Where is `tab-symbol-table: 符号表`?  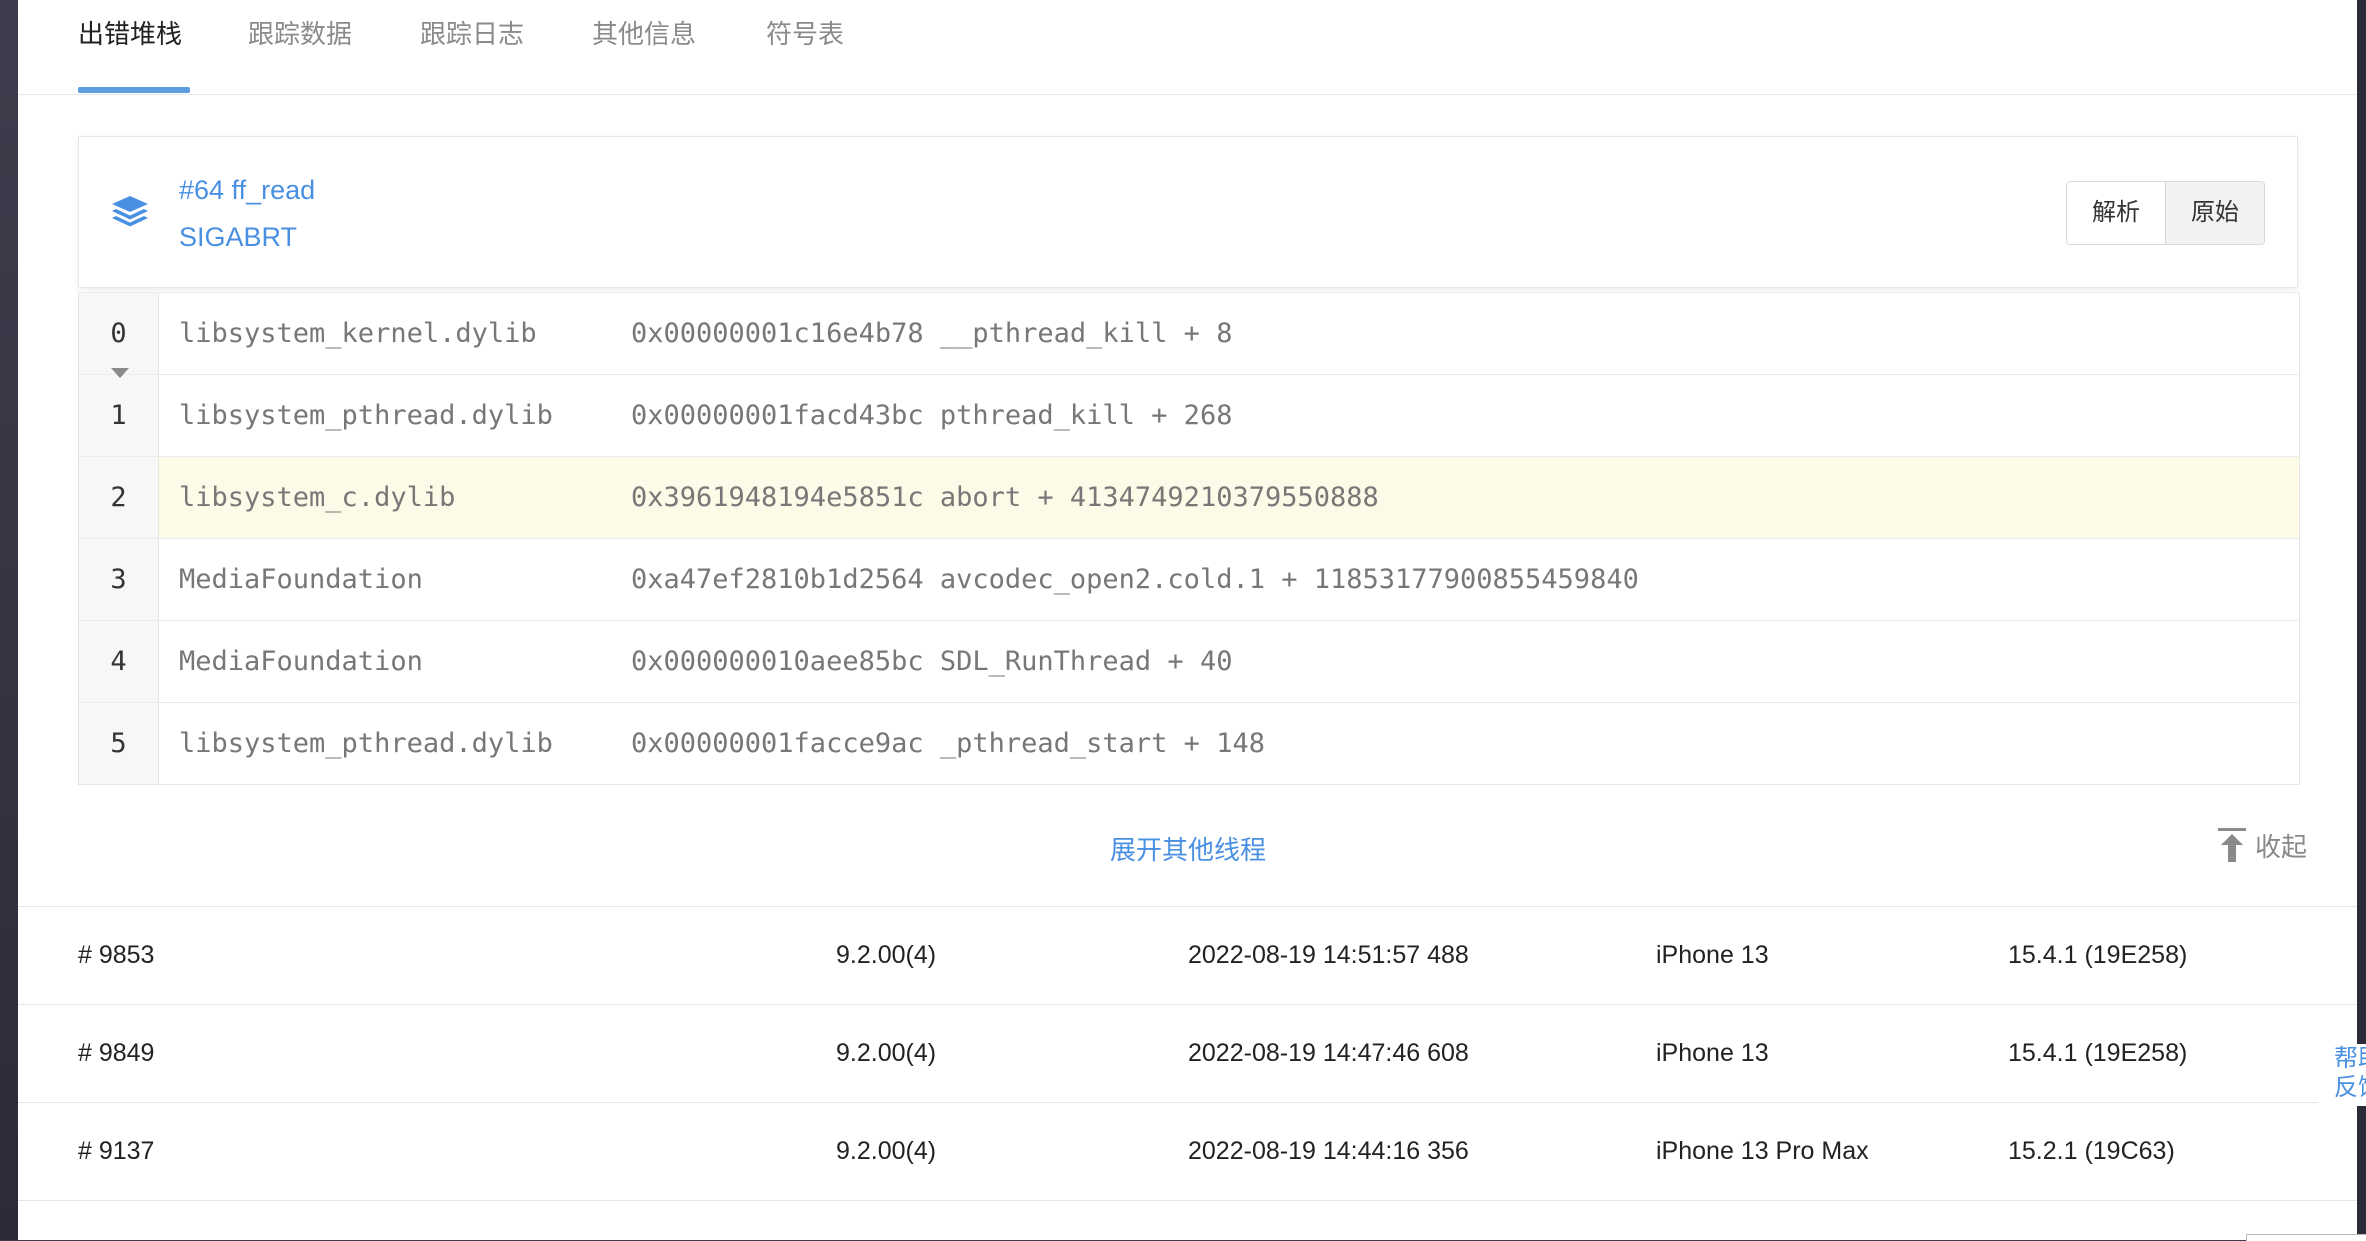
tab-symbol-table: 符号表 is located at coordinates (805, 34).